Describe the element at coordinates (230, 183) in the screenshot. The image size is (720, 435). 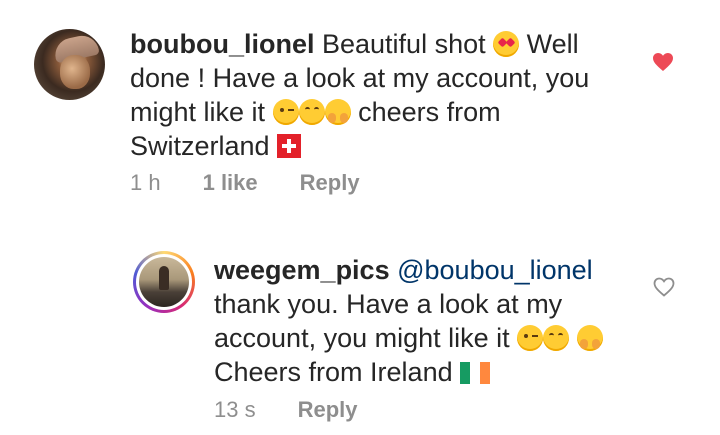
I see `likes-count-link: 1 like` at that location.